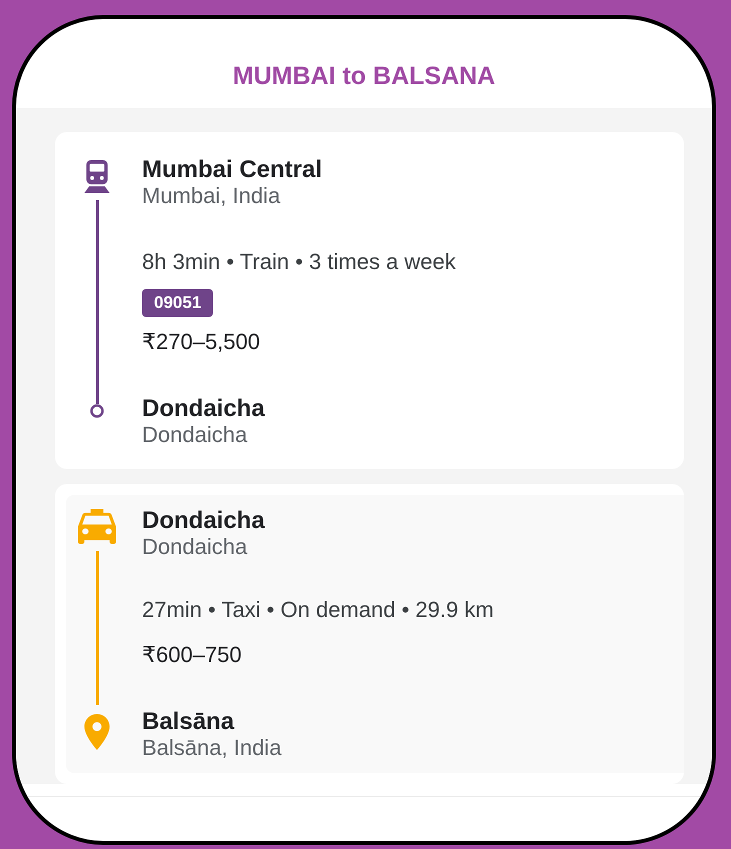 This screenshot has height=849, width=731. I want to click on route-title: MUMBAI to BALSANA, so click(364, 76).